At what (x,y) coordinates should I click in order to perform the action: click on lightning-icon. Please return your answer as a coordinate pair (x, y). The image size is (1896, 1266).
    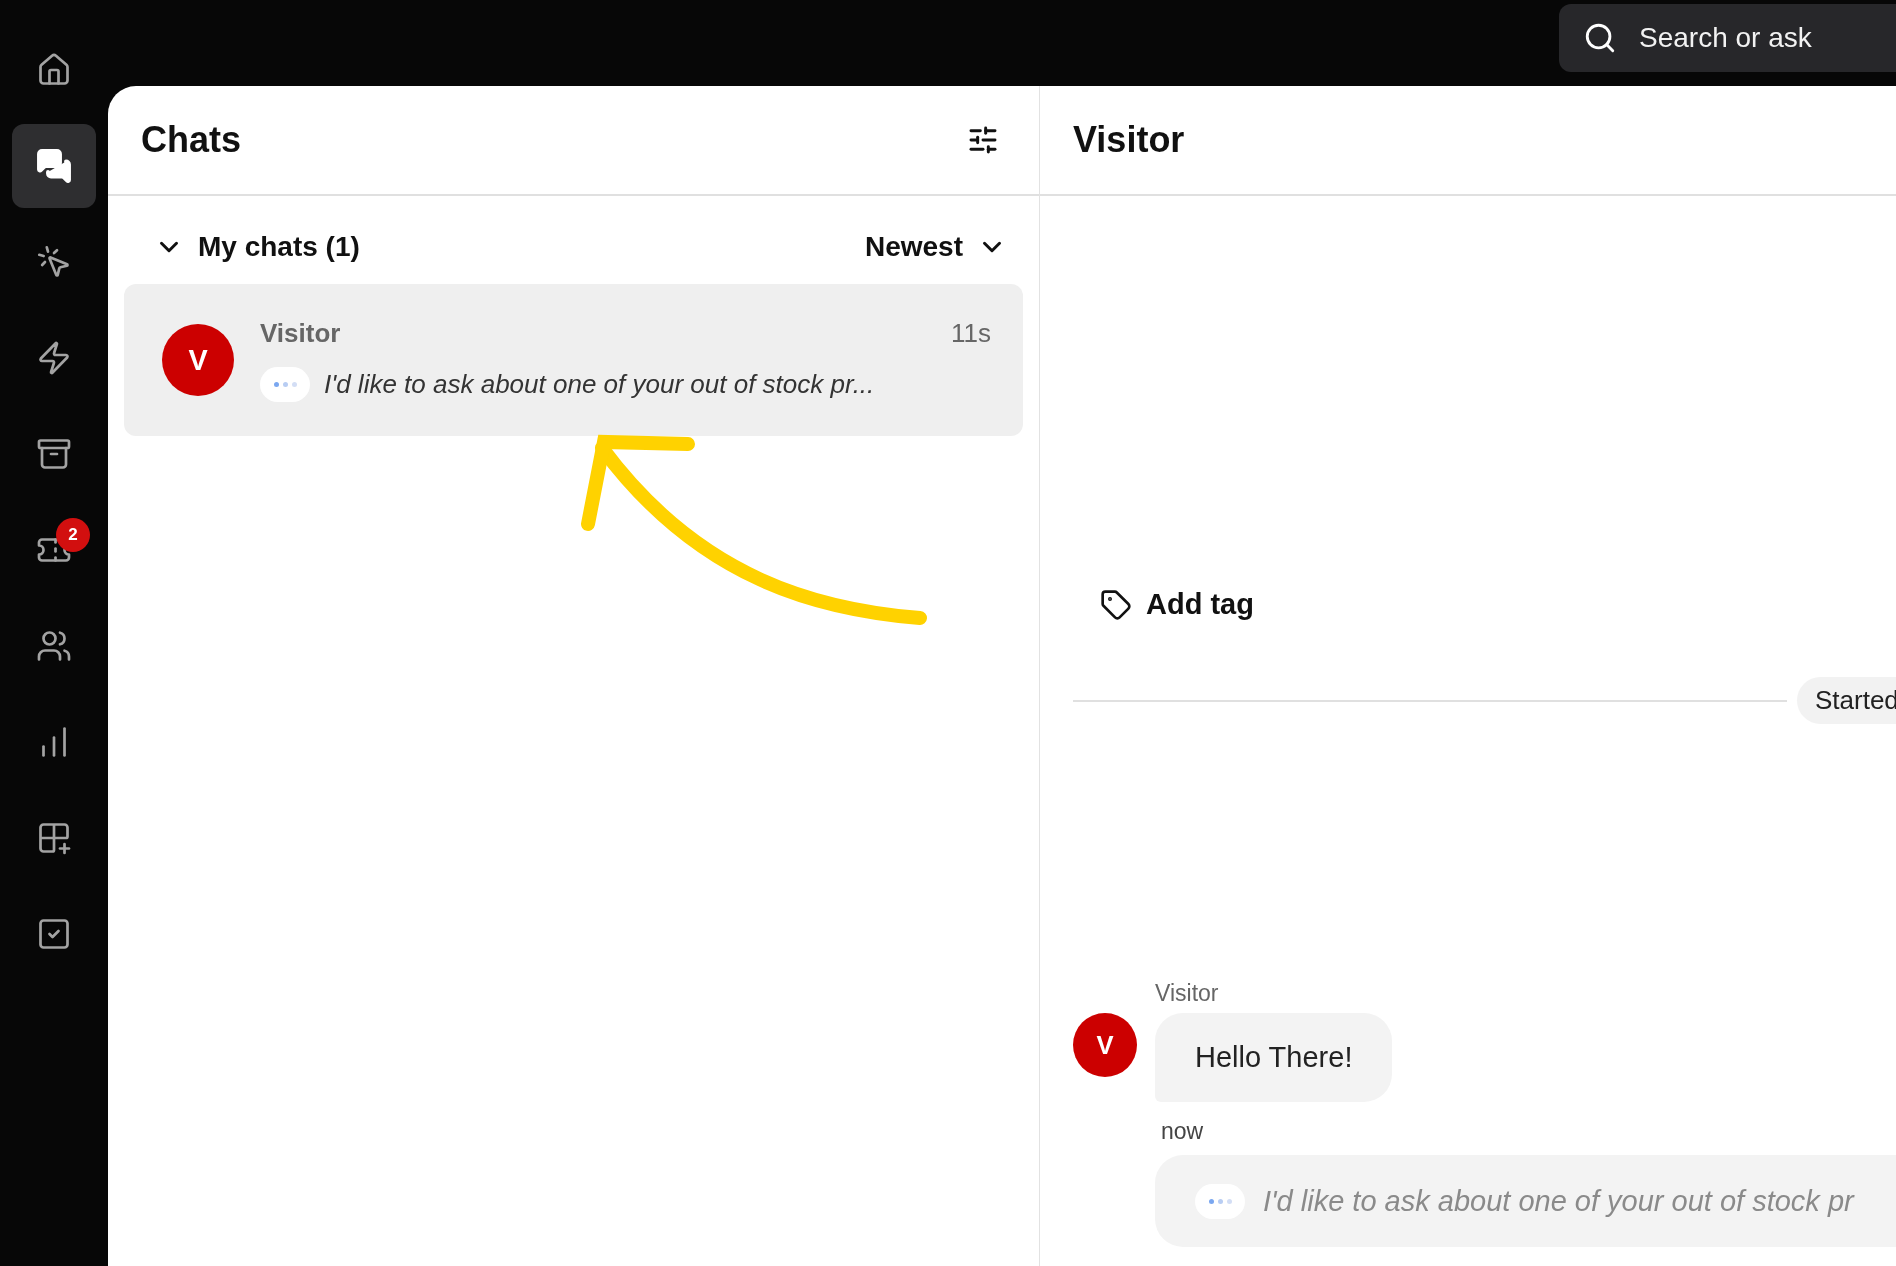
    Looking at the image, I should click on (54, 358).